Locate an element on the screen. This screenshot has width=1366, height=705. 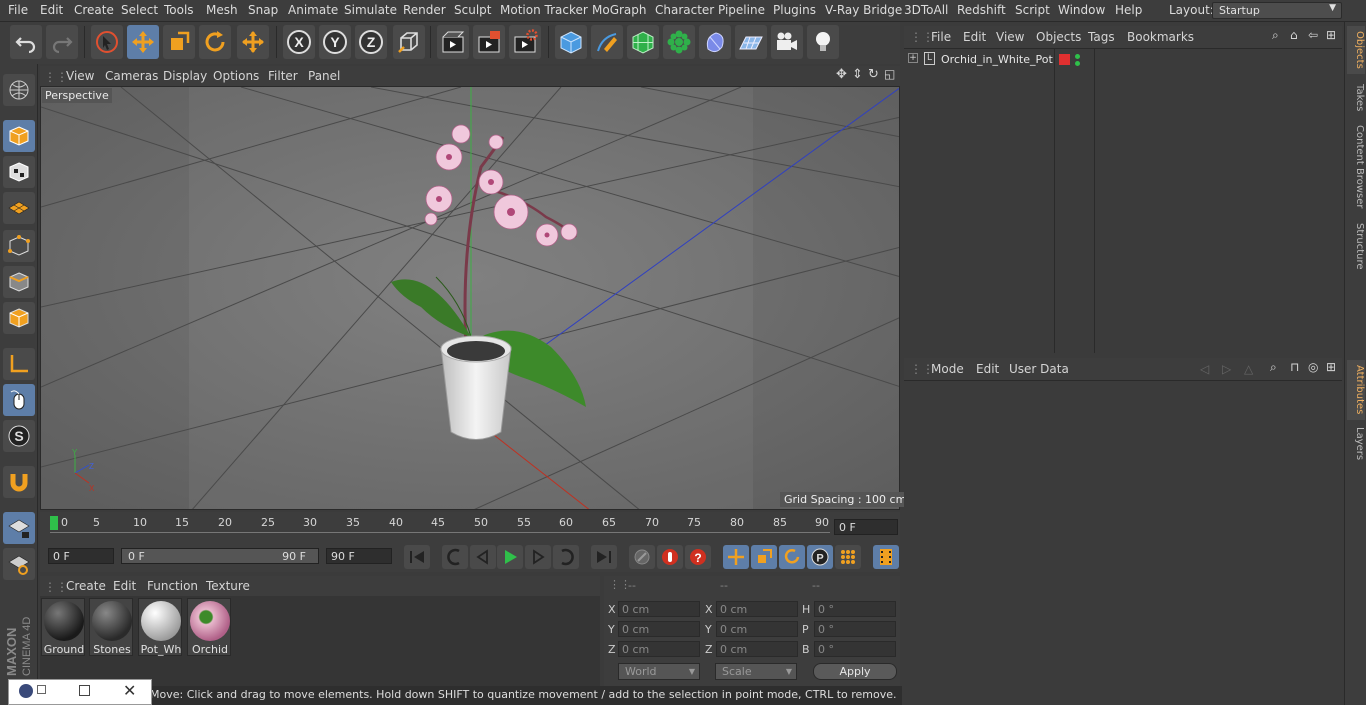
home-icon: ⌂ is located at coordinates (1294, 35).